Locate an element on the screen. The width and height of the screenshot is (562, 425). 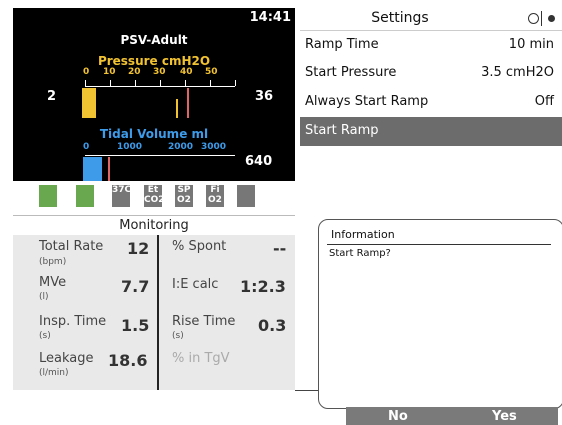
setting-label: Start Ramp is located at coordinates (342, 130).